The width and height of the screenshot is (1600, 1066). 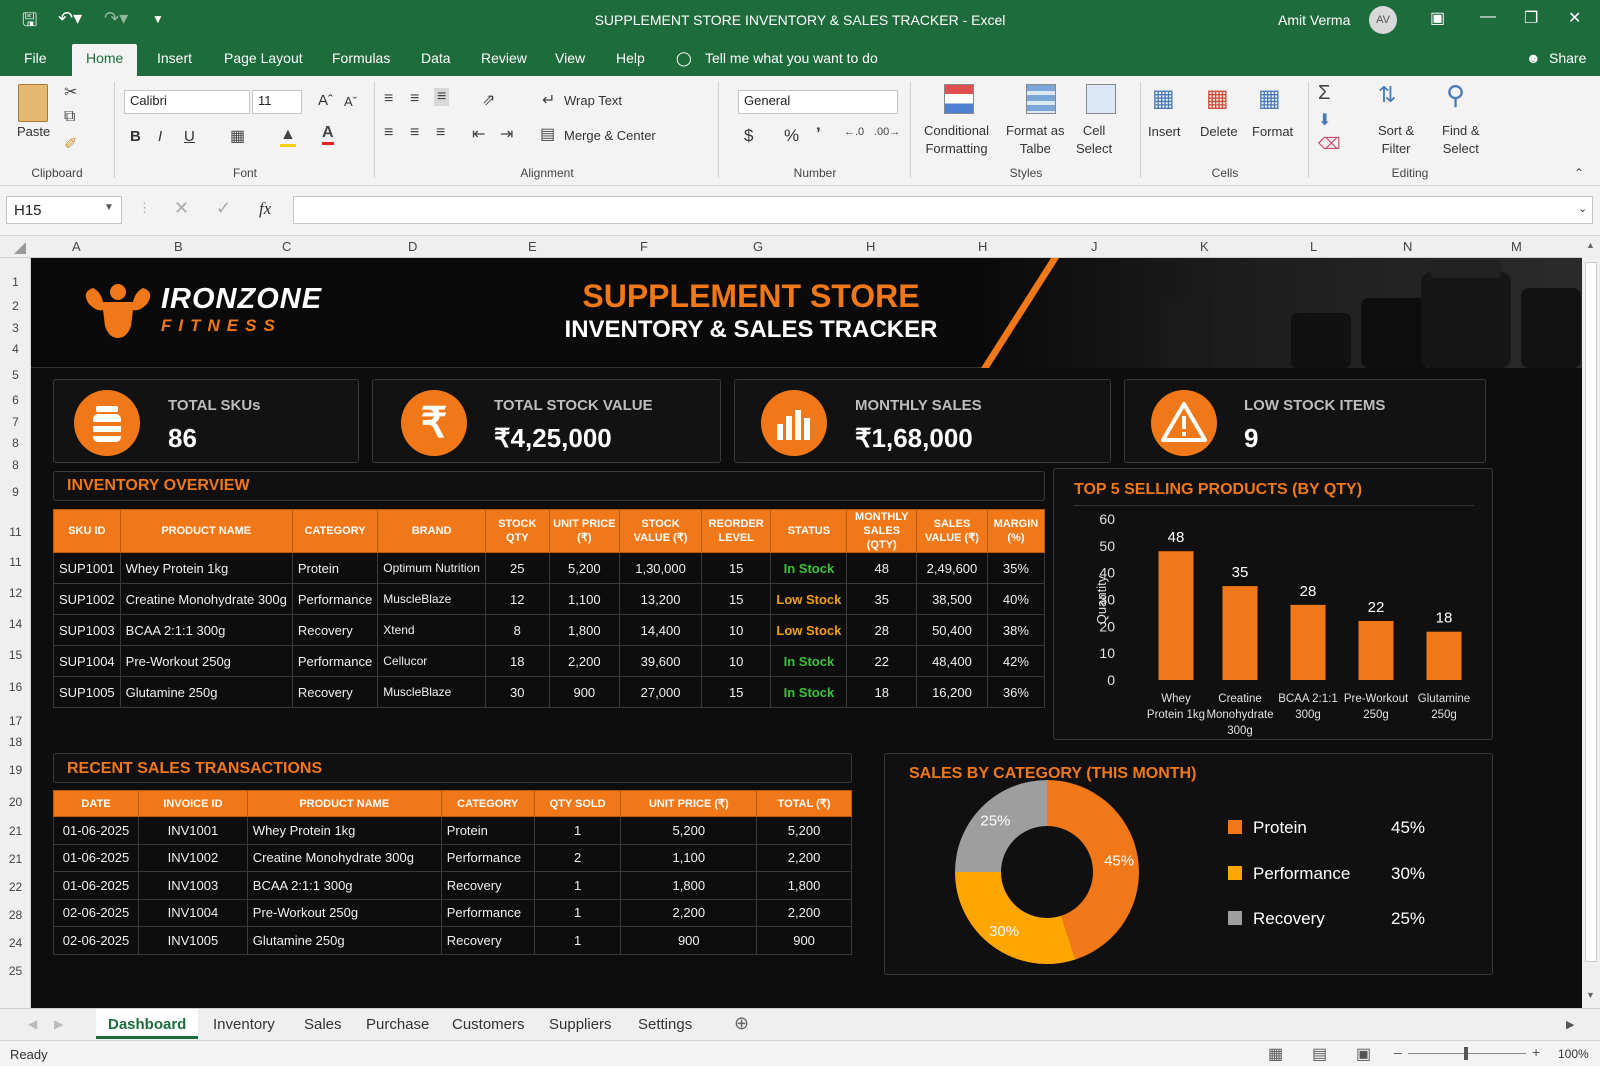 What do you see at coordinates (76, 246) in the screenshot?
I see `column-header: A` at bounding box center [76, 246].